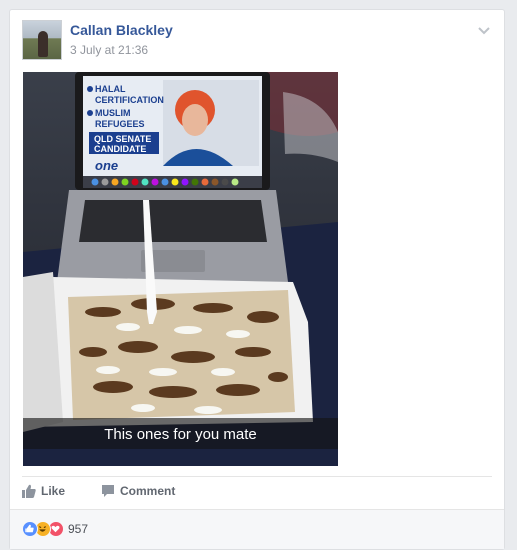 The height and width of the screenshot is (550, 517). Describe the element at coordinates (120, 124) in the screenshot. I see `screen-text-refugees: REFUGEES` at that location.